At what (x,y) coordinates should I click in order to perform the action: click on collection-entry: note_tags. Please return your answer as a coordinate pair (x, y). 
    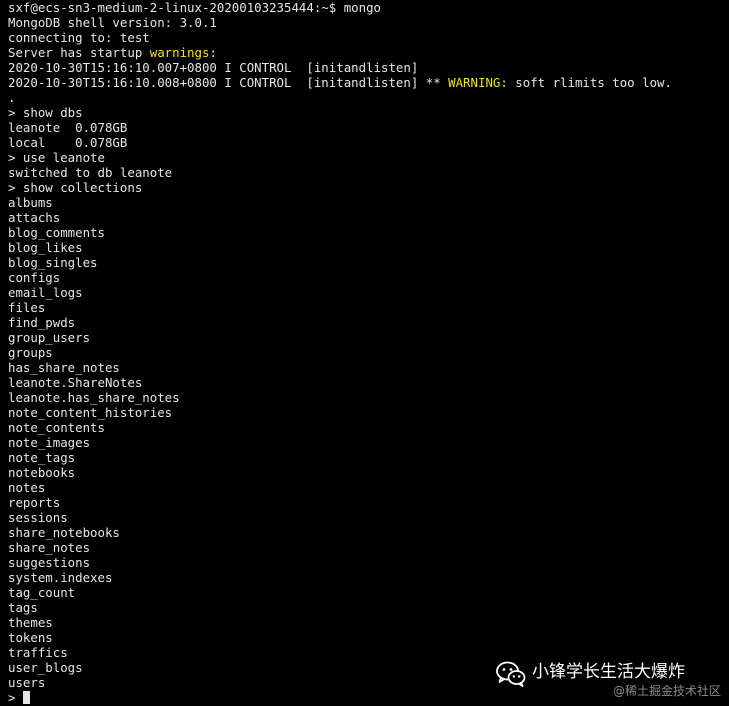
    Looking at the image, I should click on (42, 457).